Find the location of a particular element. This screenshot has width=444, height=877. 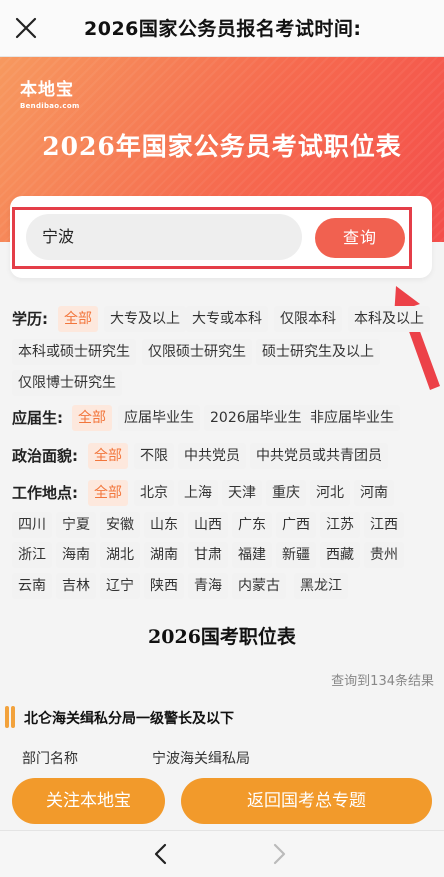

filter-education-option: 仅限博士研究生 is located at coordinates (67, 383).